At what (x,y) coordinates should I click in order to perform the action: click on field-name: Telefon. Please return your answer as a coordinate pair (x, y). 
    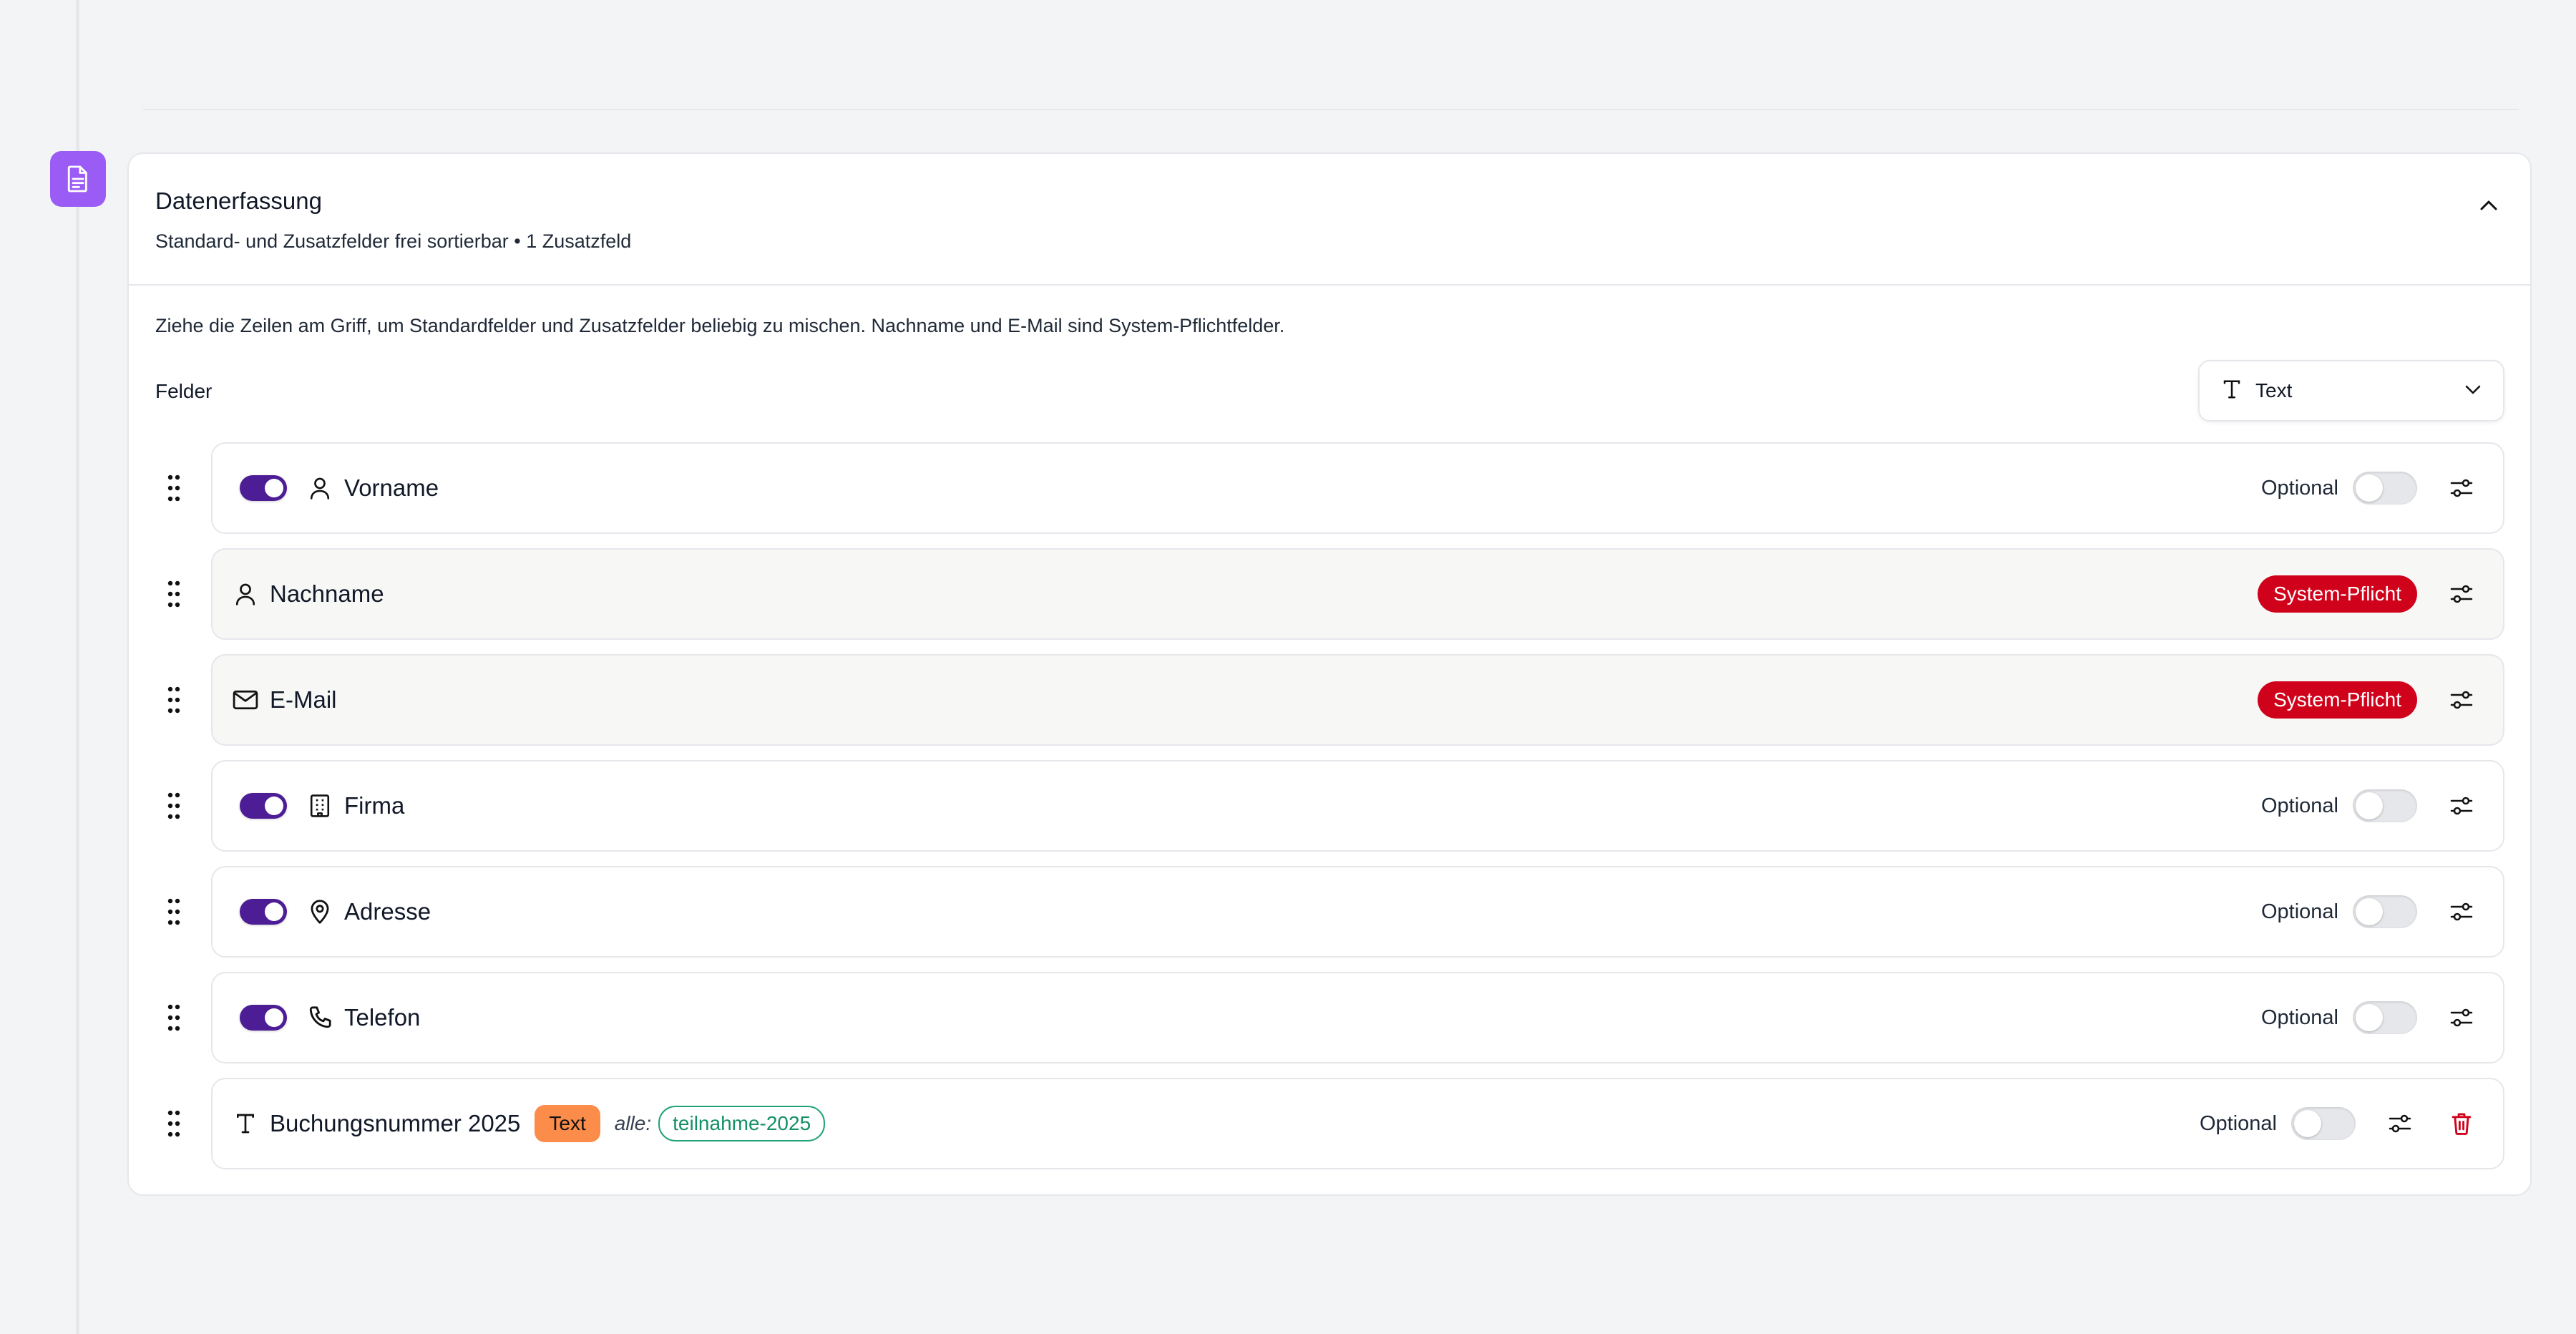
    Looking at the image, I should click on (382, 1017).